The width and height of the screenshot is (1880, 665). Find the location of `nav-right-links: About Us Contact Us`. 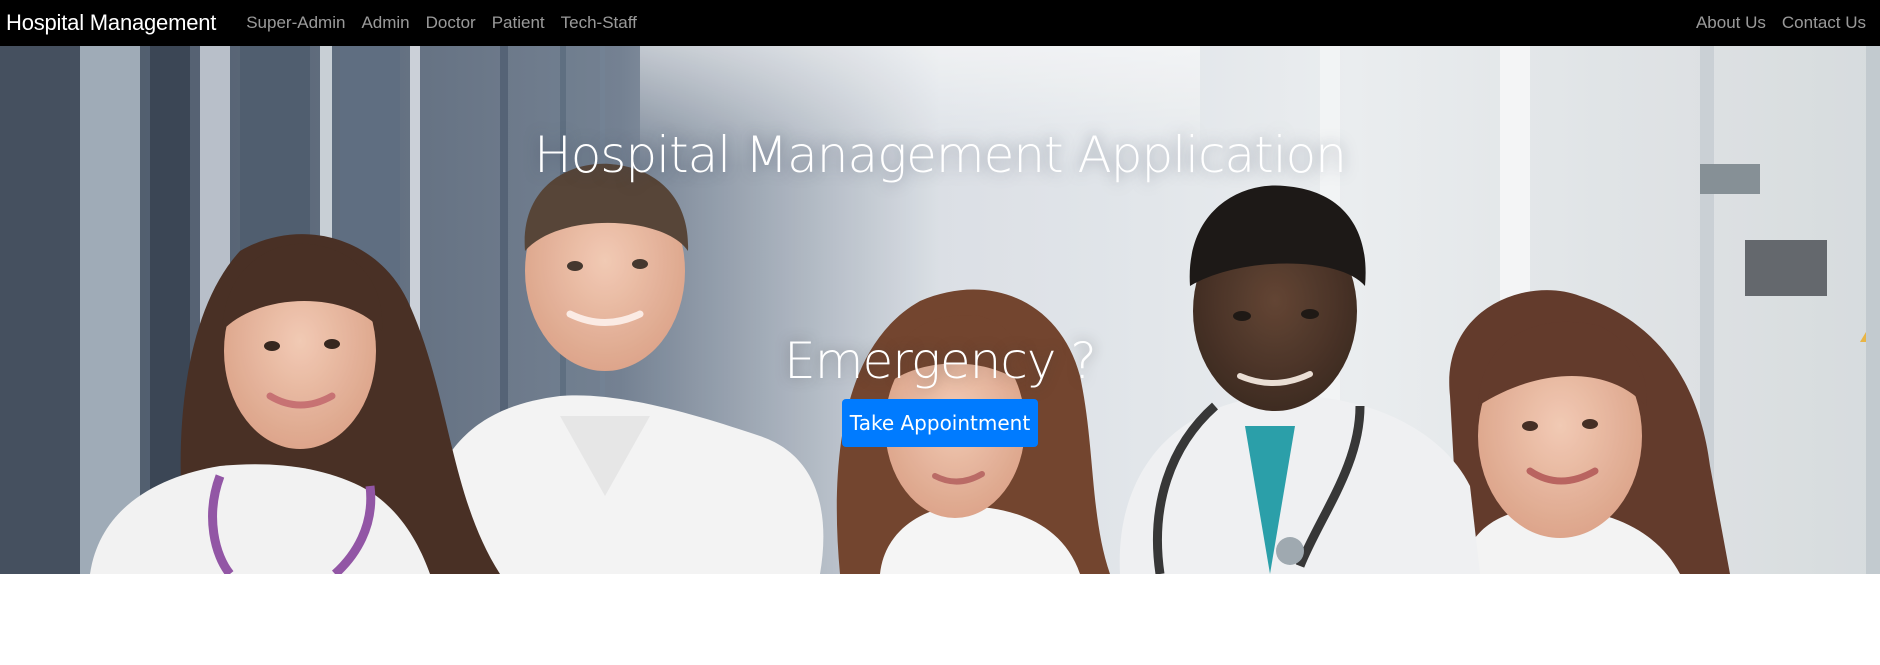

nav-right-links: About Us Contact Us is located at coordinates (1781, 23).